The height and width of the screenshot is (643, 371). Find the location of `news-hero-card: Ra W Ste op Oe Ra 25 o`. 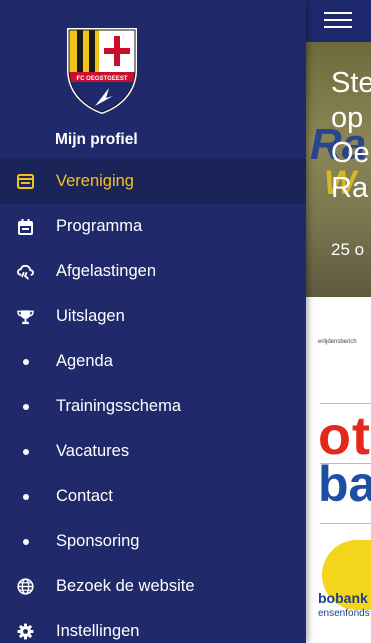

news-hero-card: Ra W Ste op Oe Ra 25 o is located at coordinates (338, 169).